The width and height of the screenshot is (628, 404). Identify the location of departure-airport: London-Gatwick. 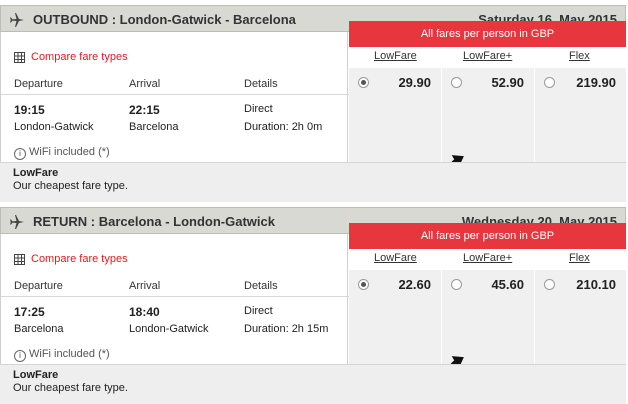
(54, 127).